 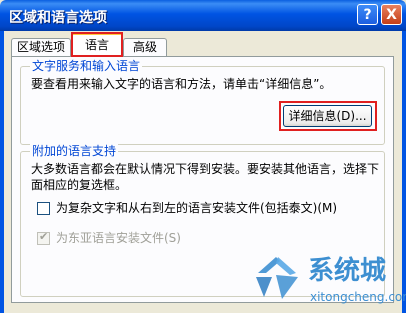 I want to click on window-title: 区域和语言选项, so click(x=58, y=18).